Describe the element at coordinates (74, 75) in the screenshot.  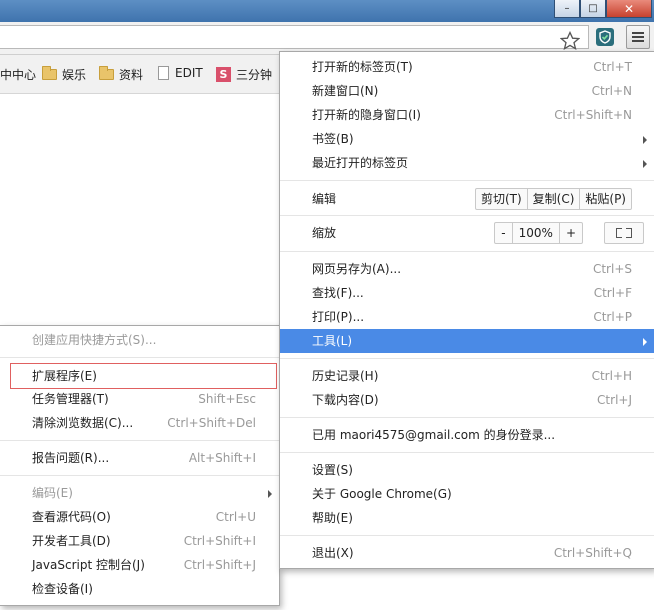
I see `bookmark-label: 娱乐` at that location.